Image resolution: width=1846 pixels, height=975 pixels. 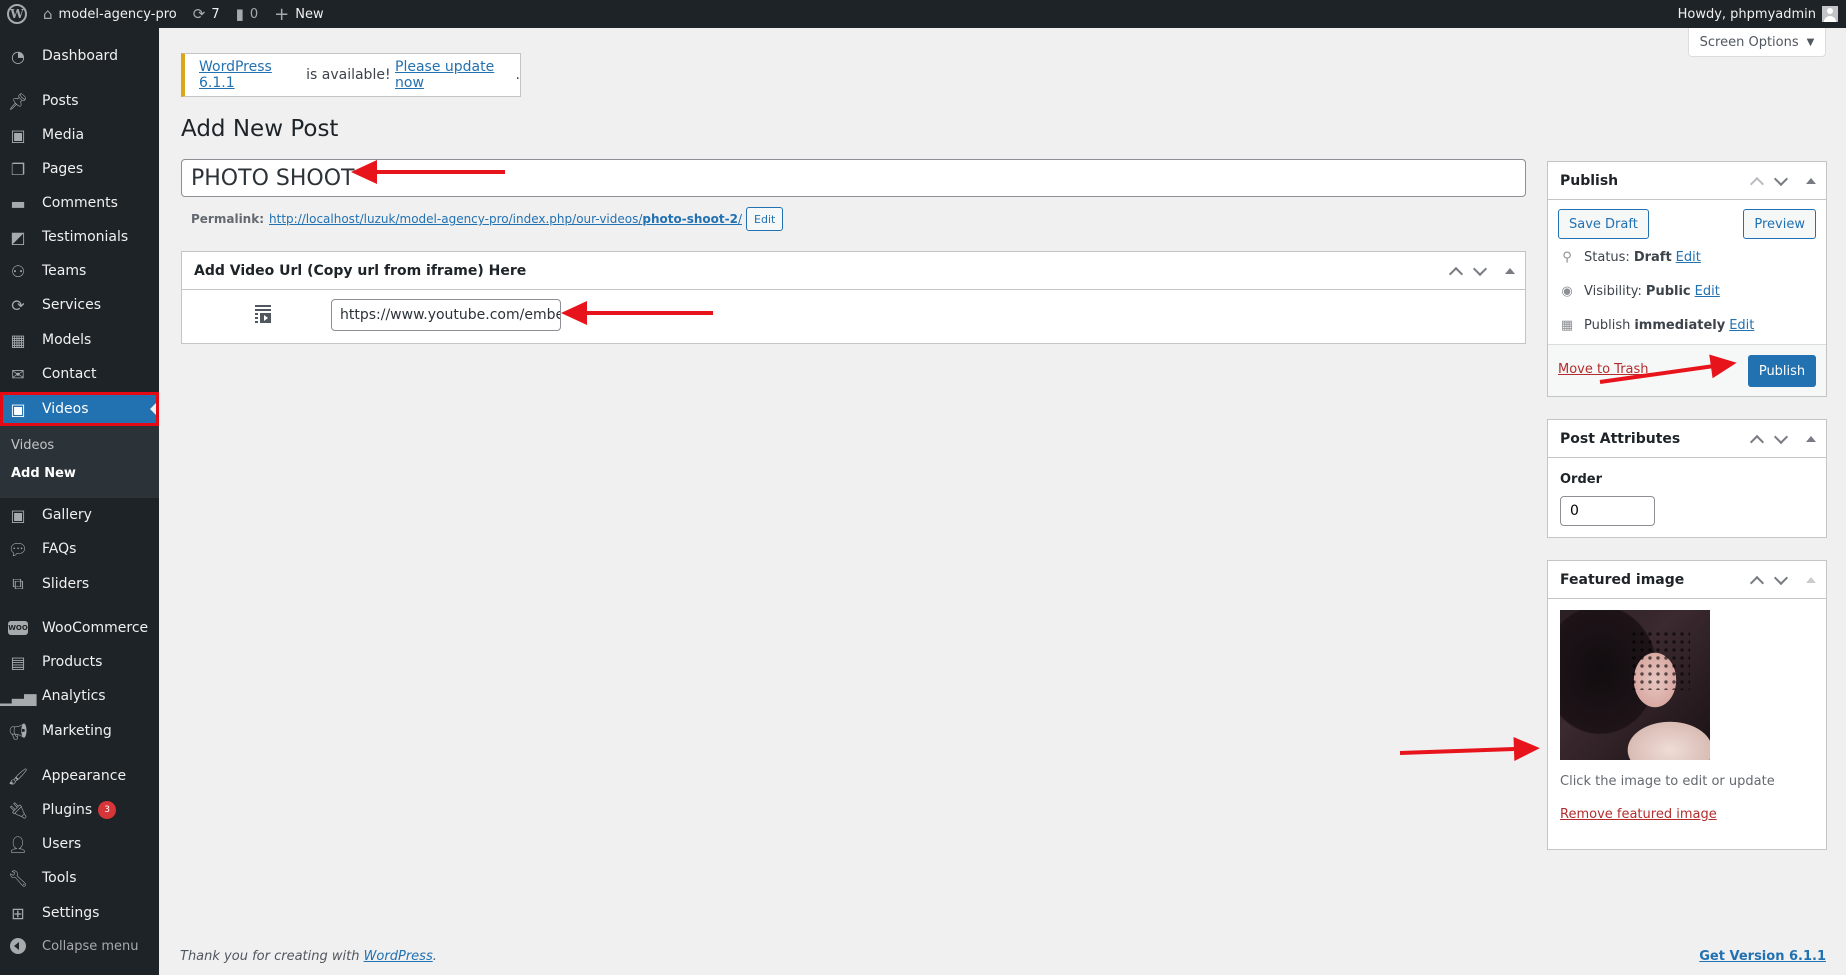 I want to click on update-icon: ⟳, so click(x=18, y=305).